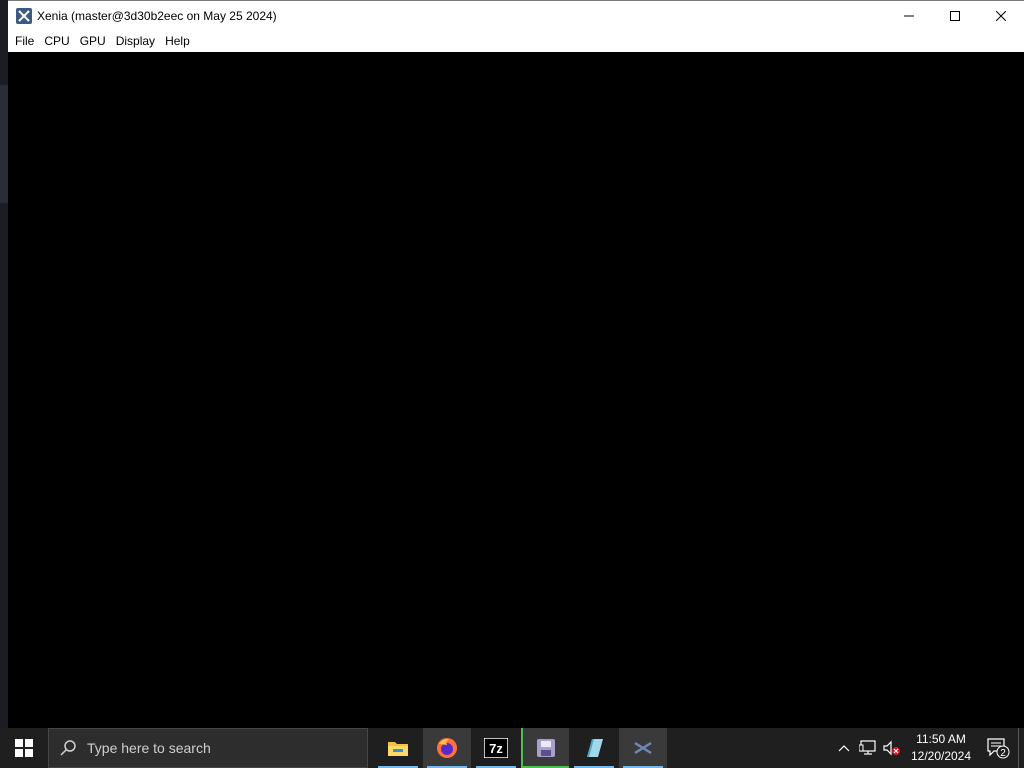  Describe the element at coordinates (157, 16) in the screenshot. I see `window-title: Xenia (master@3d30b2eec on May 25 2024)` at that location.